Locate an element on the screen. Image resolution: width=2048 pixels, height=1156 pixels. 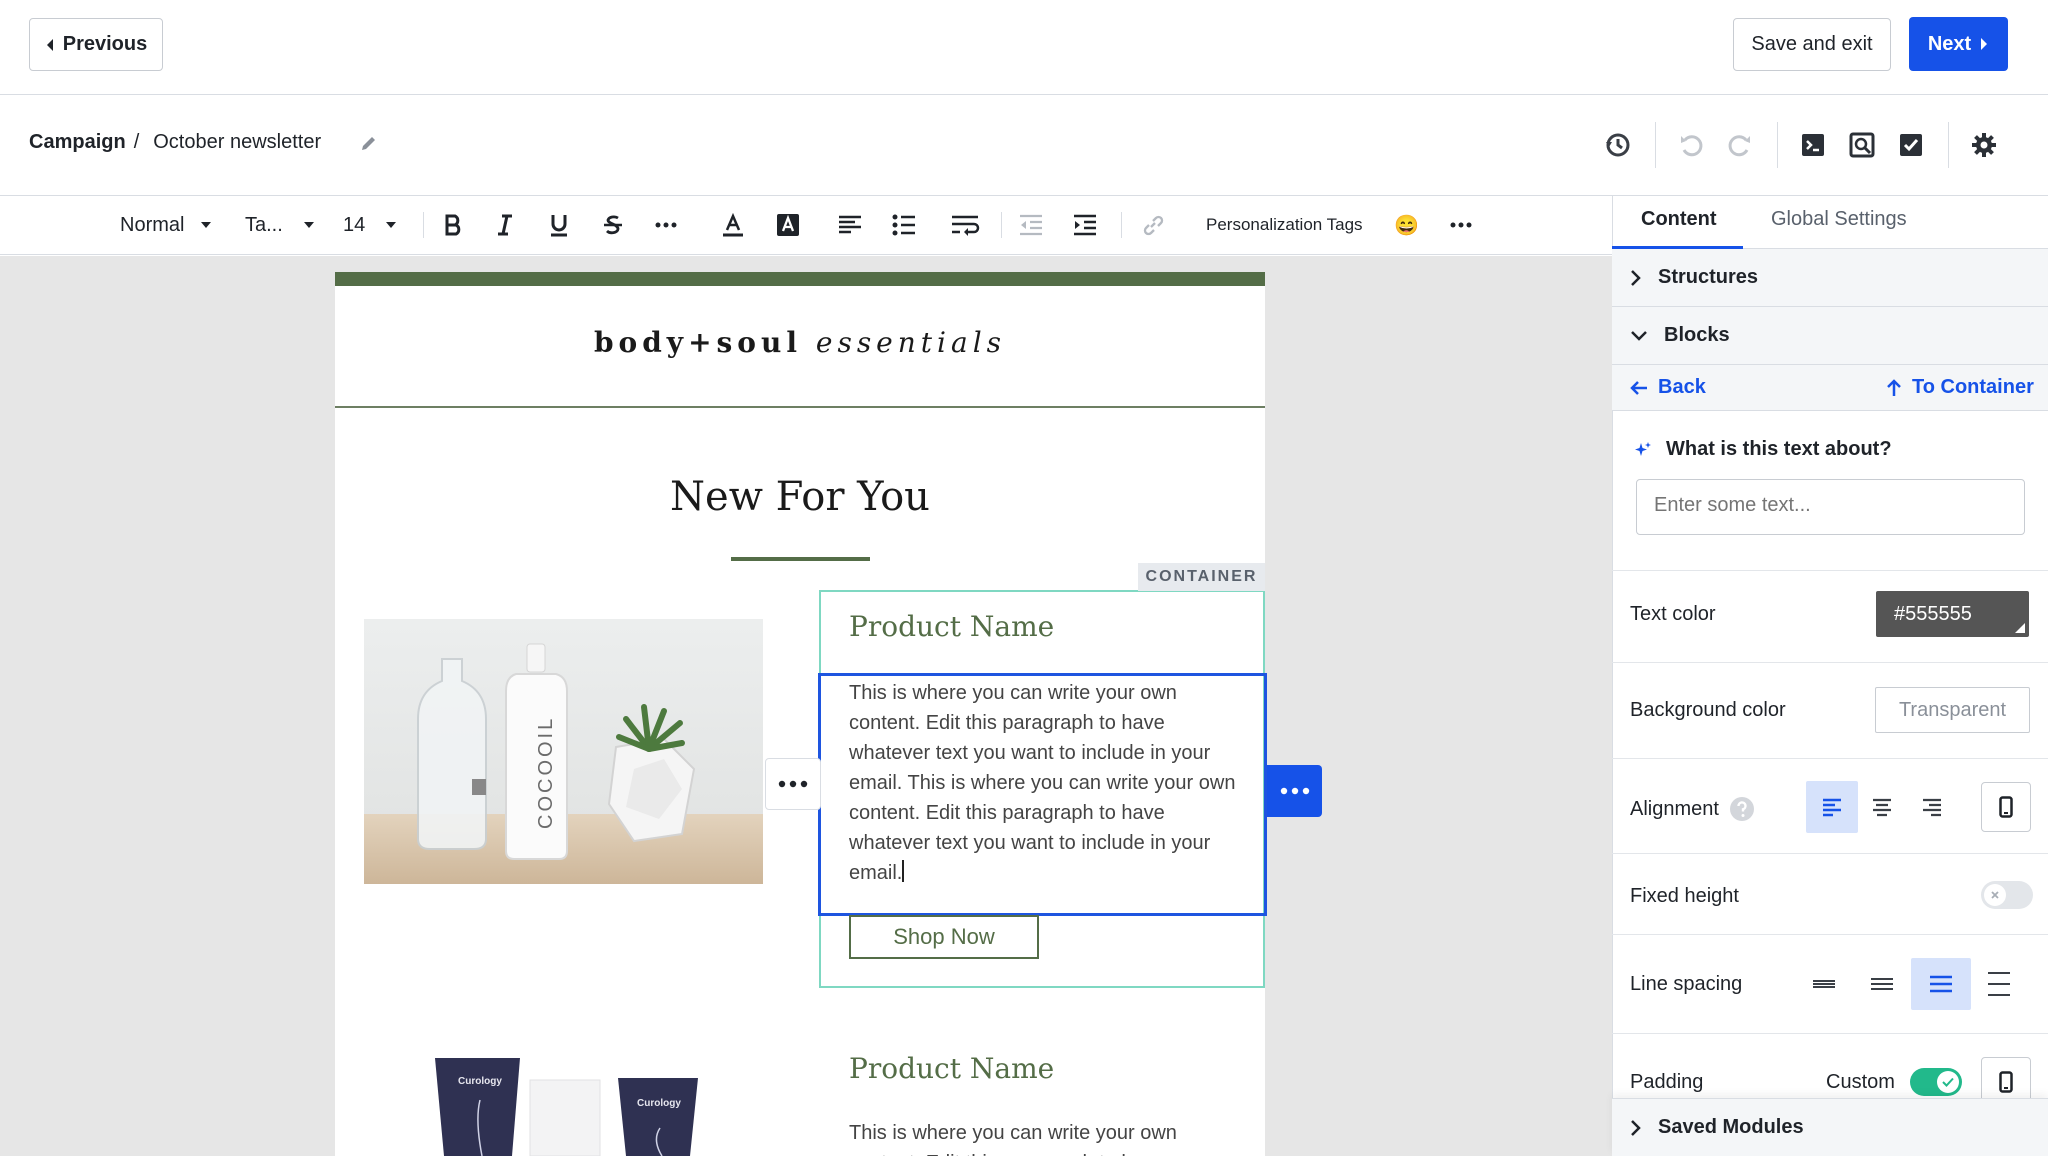
align-center-button is located at coordinates (1882, 807).